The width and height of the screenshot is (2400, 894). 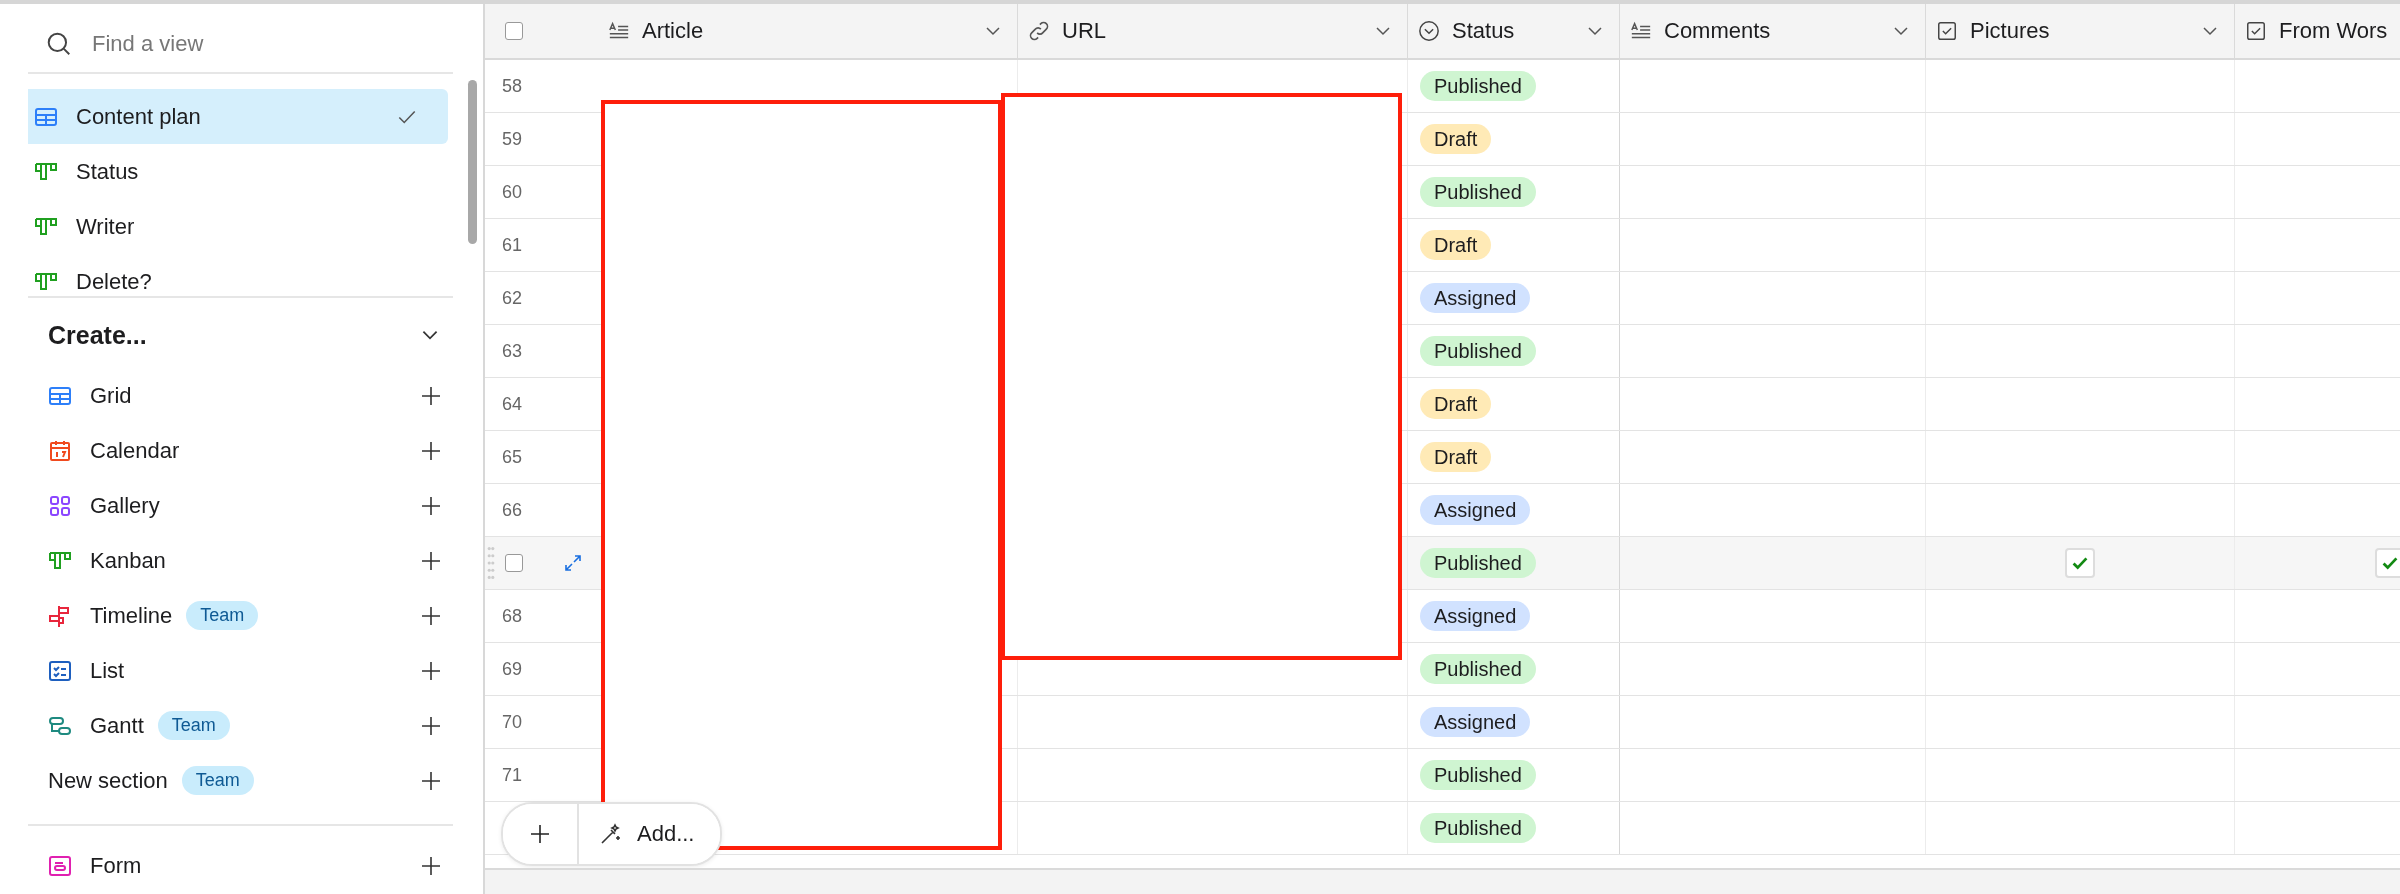 What do you see at coordinates (512, 457) in the screenshot?
I see `row-number: 65` at bounding box center [512, 457].